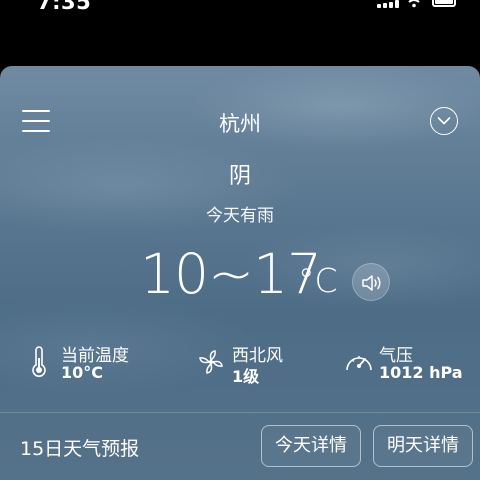 The width and height of the screenshot is (480, 480). What do you see at coordinates (240, 216) in the screenshot?
I see `forecast-summary: 今天有雨` at bounding box center [240, 216].